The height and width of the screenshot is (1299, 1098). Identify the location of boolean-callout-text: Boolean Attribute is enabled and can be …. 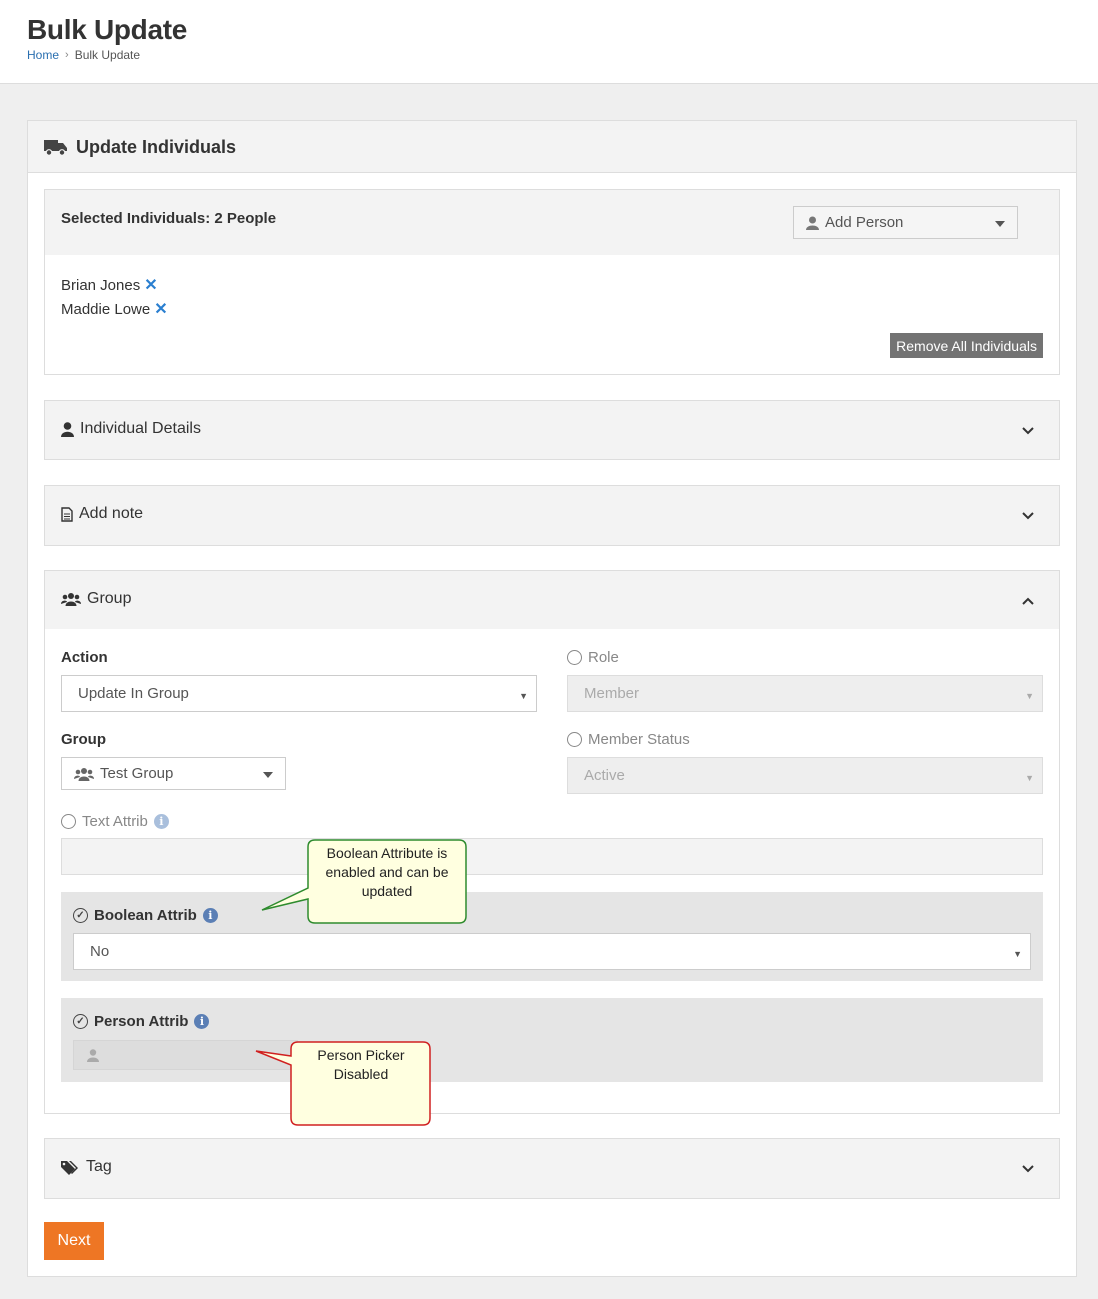
(387, 872).